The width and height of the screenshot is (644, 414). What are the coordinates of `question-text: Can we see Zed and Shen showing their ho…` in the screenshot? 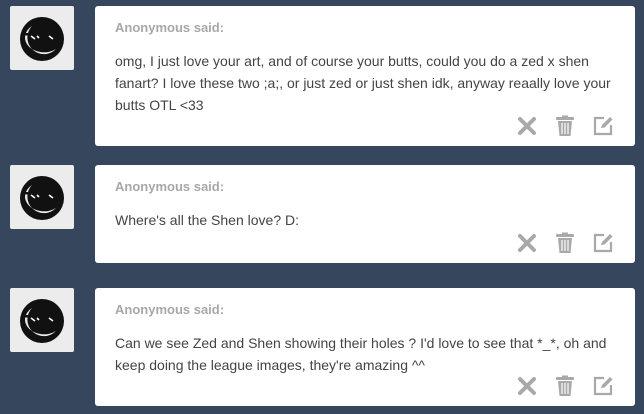 It's located at (361, 354).